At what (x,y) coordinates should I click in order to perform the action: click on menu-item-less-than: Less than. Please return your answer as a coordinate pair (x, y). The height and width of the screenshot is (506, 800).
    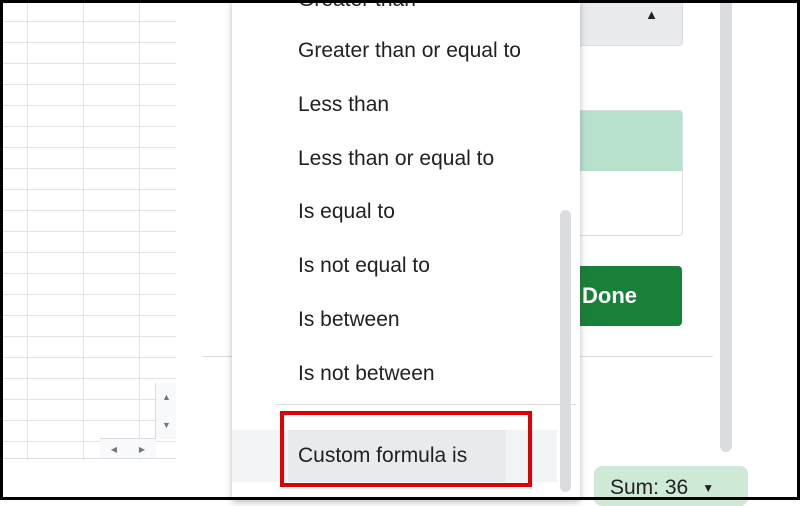
    Looking at the image, I should click on (406, 105).